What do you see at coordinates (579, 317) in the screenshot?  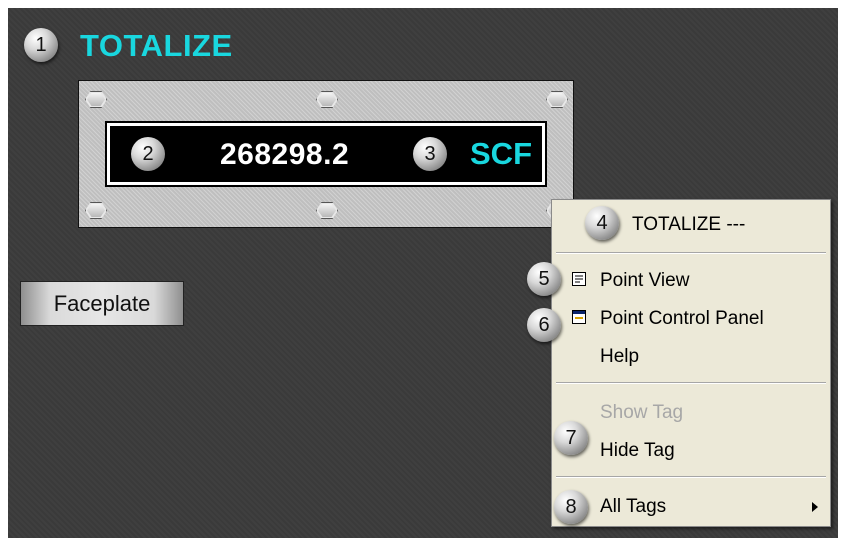 I see `control-panel-icon` at bounding box center [579, 317].